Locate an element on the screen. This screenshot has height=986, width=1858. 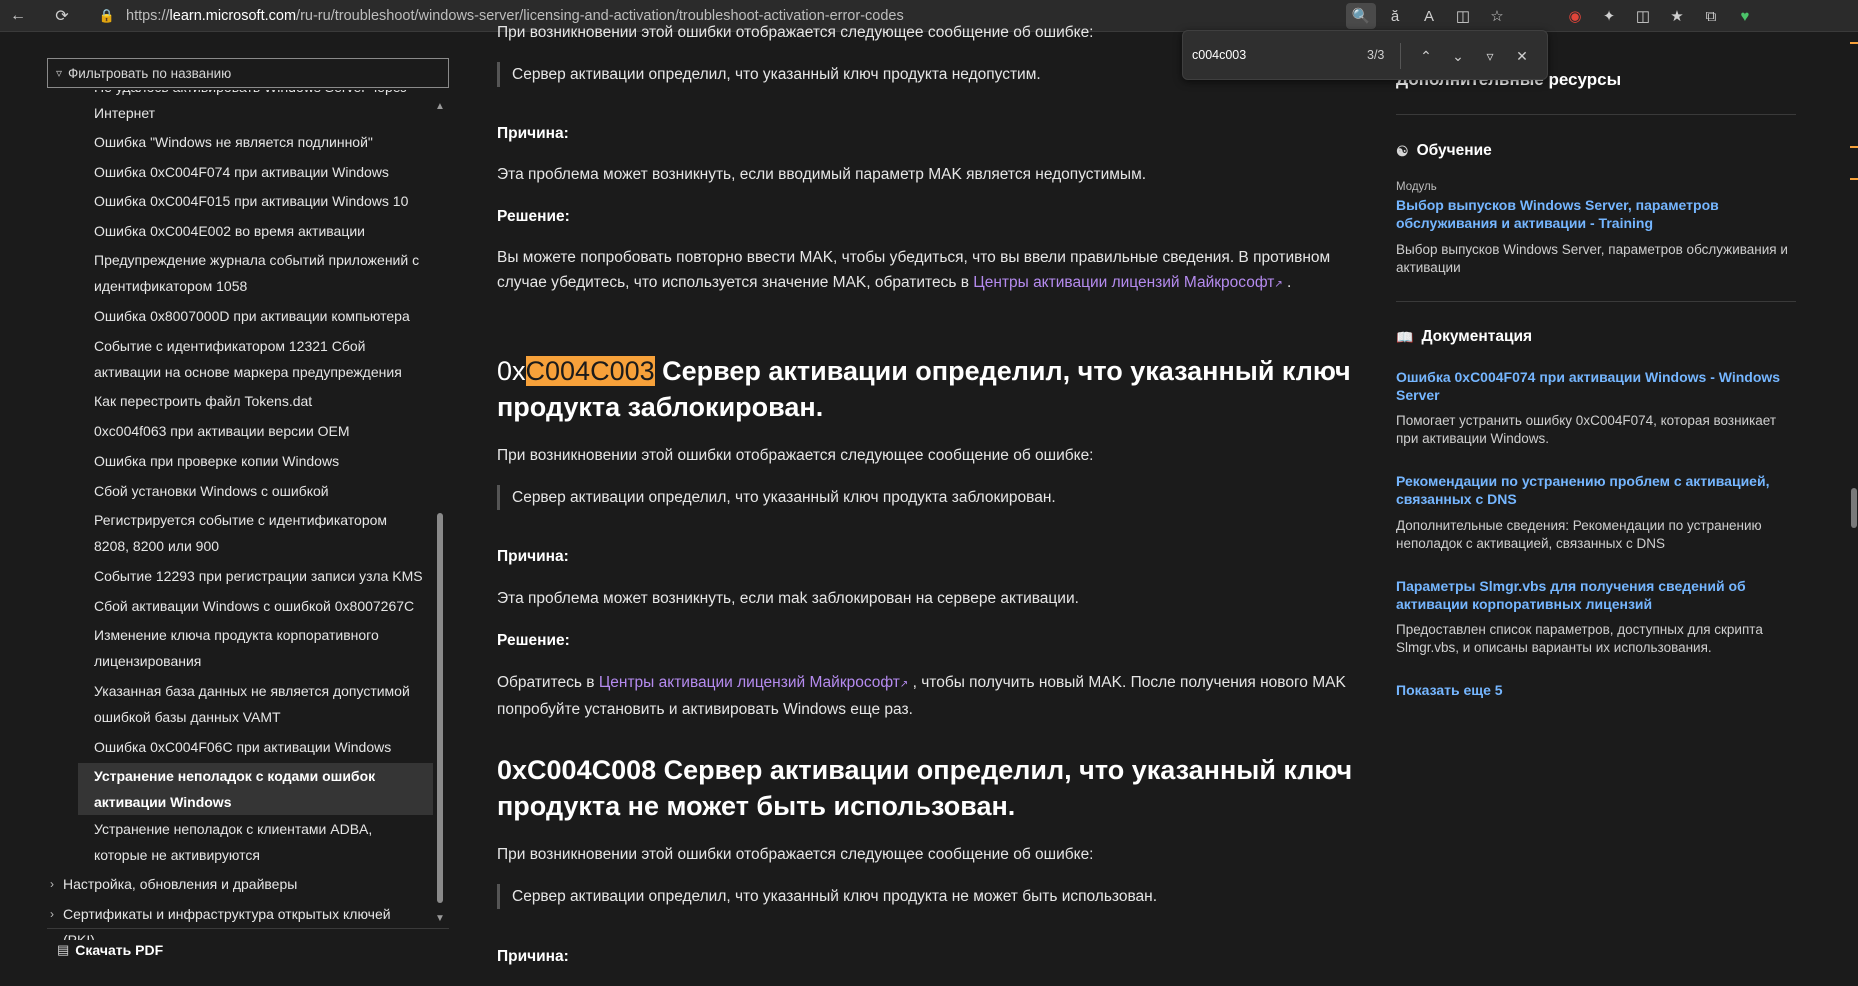
performance-heart-icon: ♥ is located at coordinates (1745, 16).